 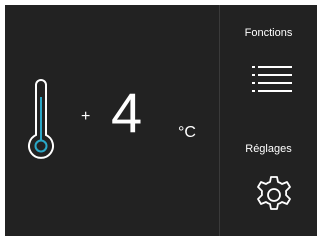 I want to click on settings-button: Réglages, so click(x=268, y=178).